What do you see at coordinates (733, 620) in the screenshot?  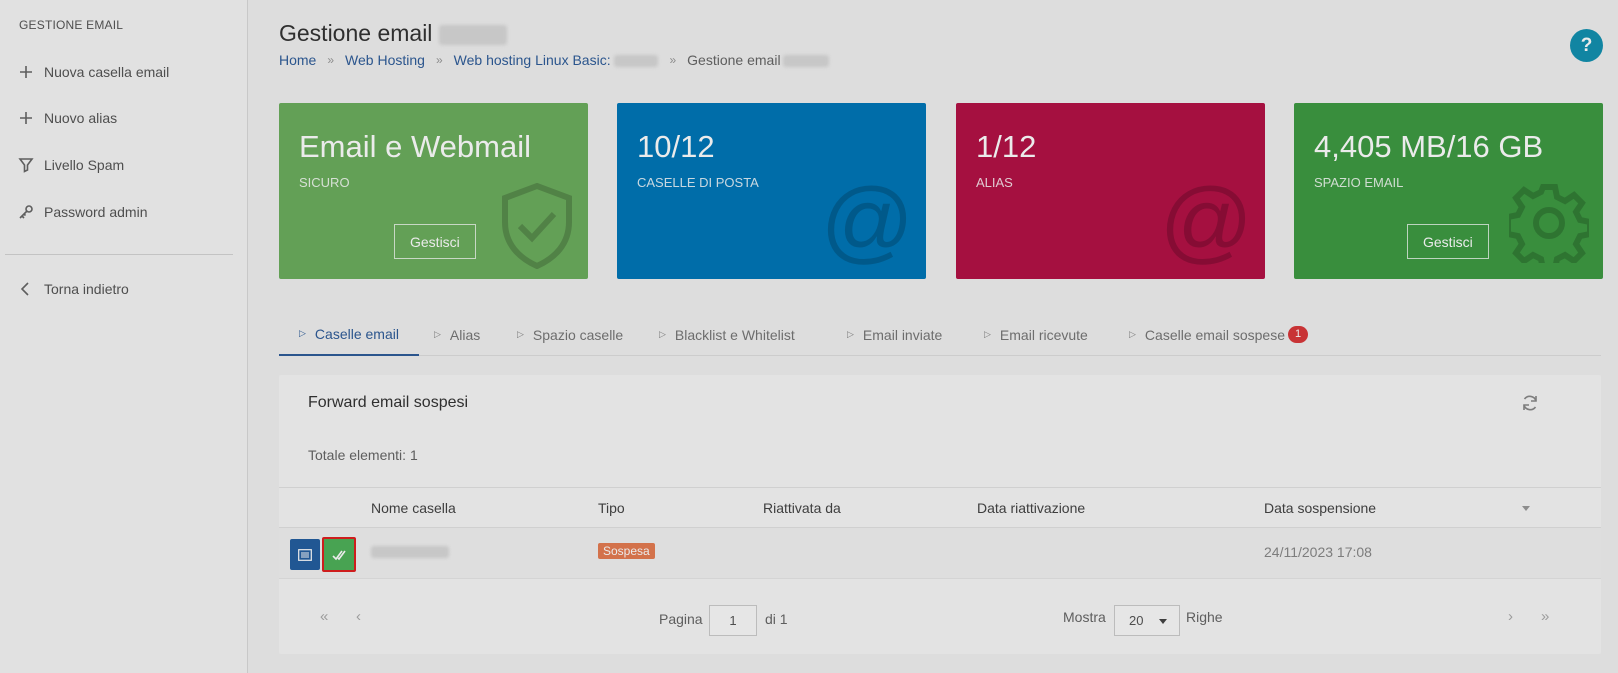 I see `page-number-input: 1` at bounding box center [733, 620].